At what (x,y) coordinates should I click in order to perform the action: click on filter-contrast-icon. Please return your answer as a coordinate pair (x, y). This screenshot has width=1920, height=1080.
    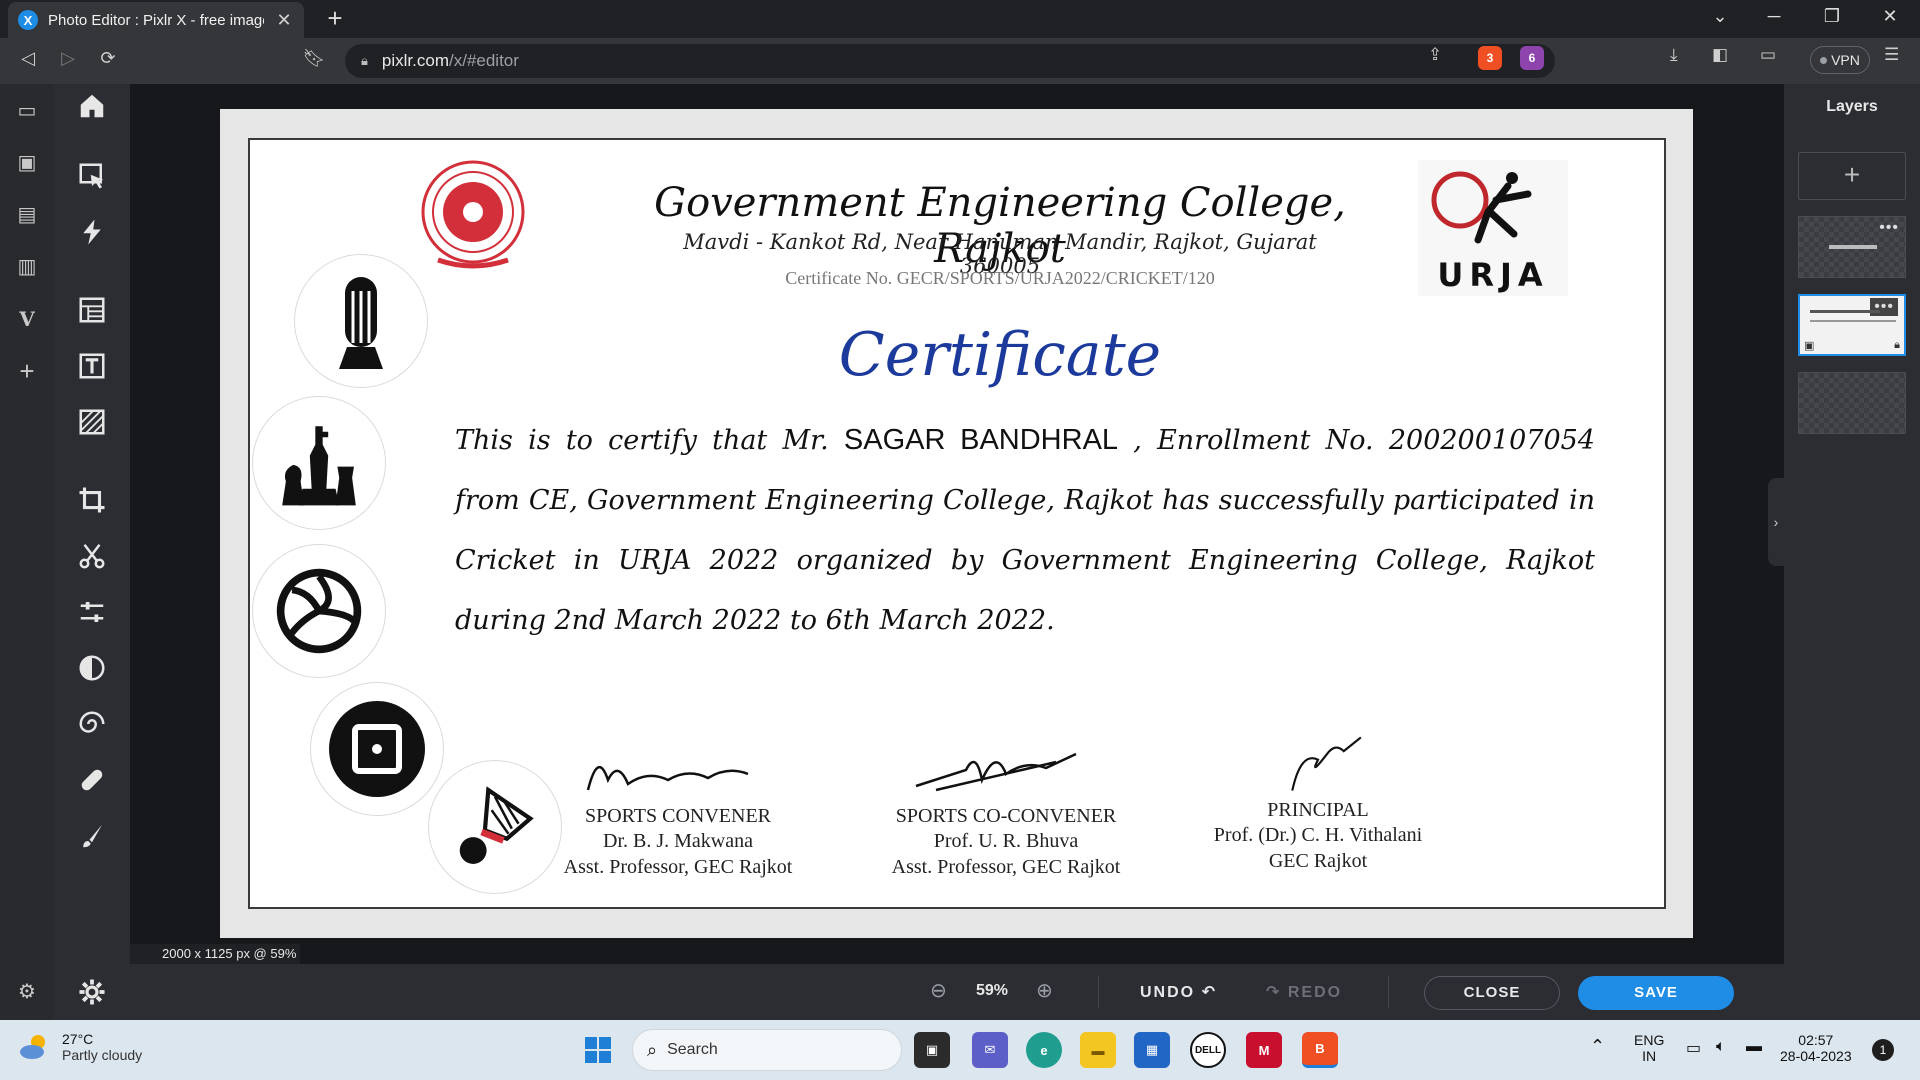
    Looking at the image, I should click on (92, 668).